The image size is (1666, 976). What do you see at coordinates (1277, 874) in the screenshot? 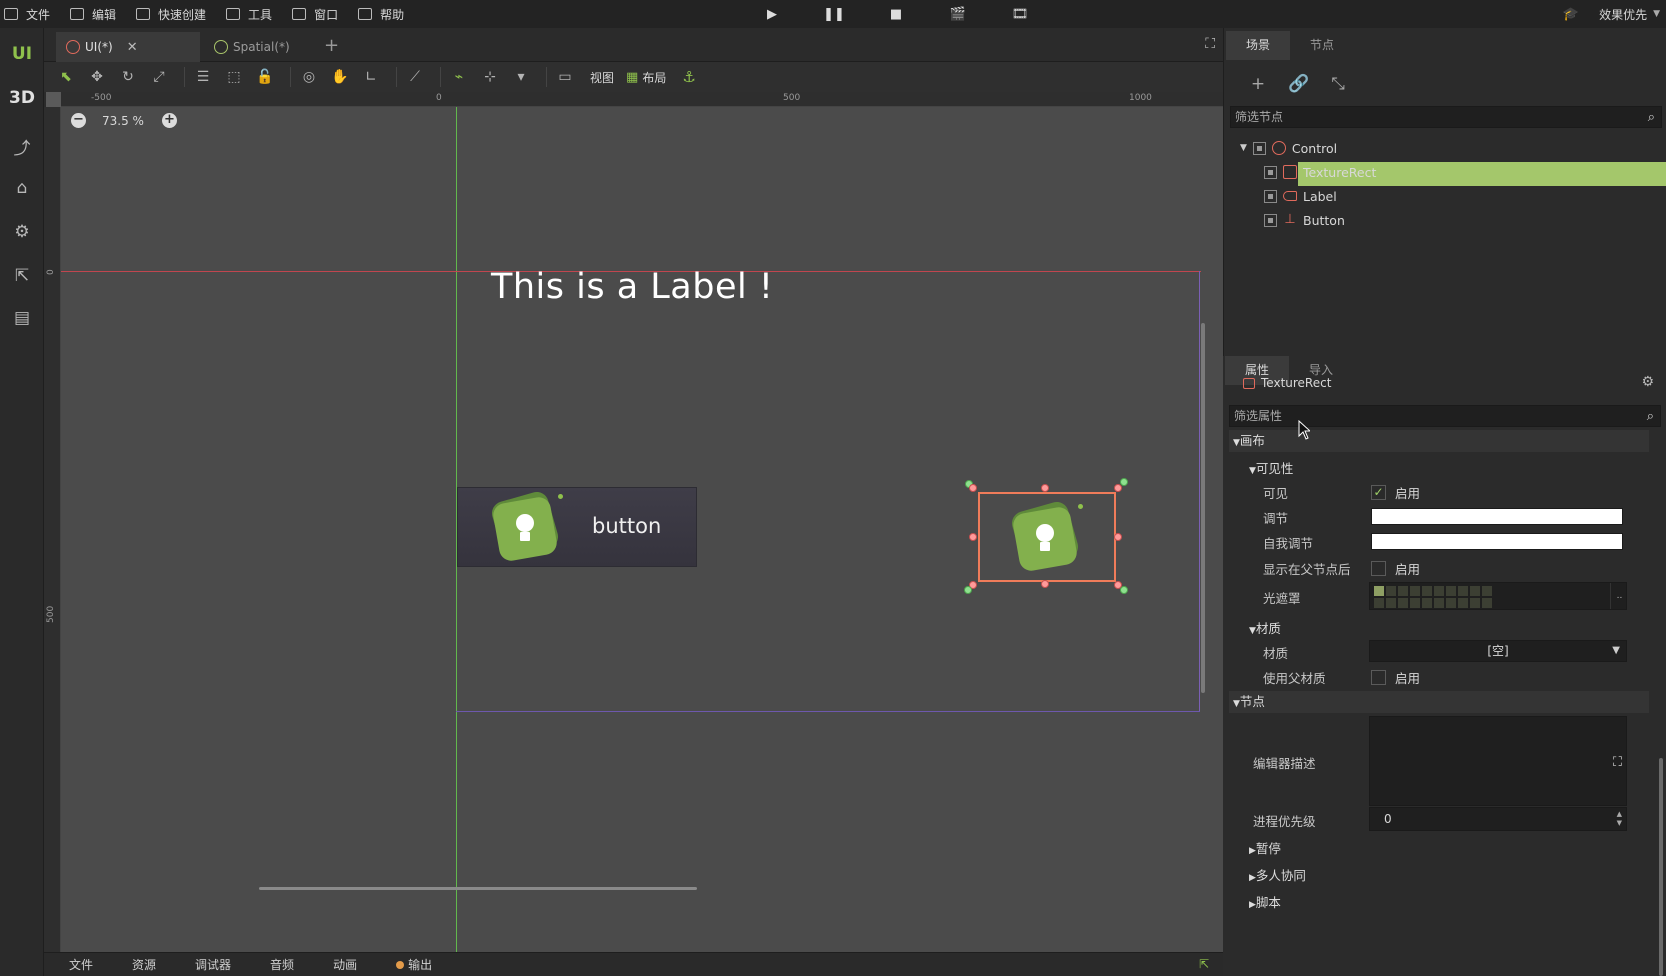
I see `group-multiplayer: ▶多人协同` at bounding box center [1277, 874].